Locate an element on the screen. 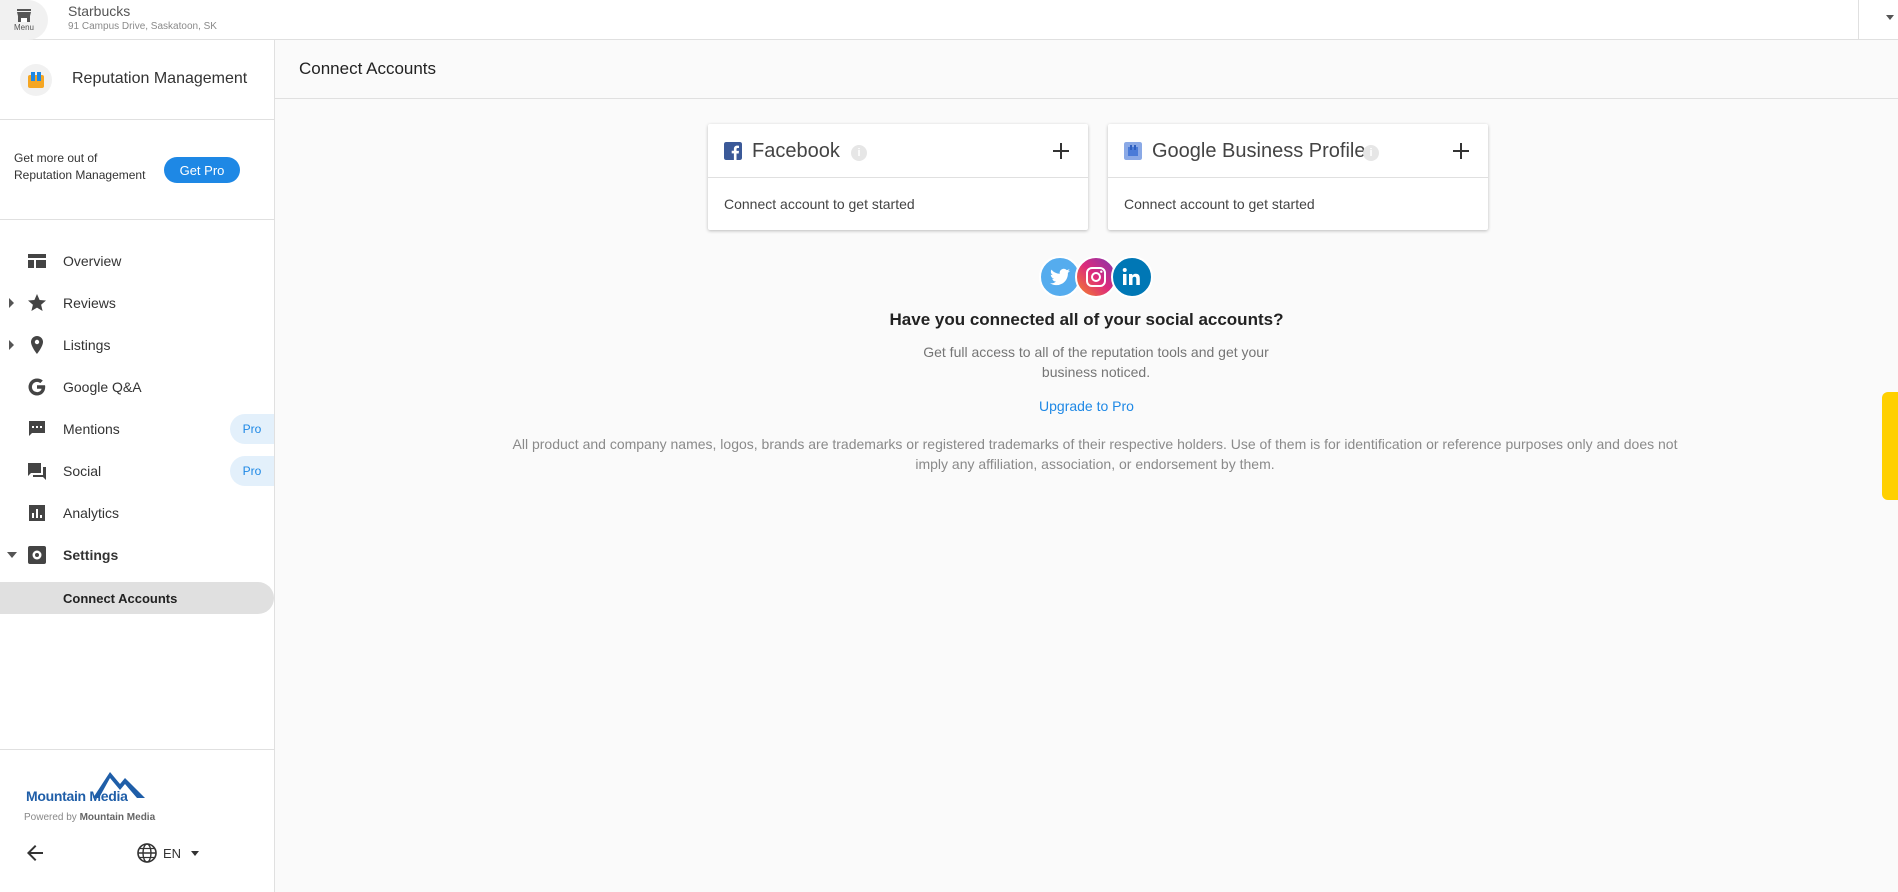  star-icon is located at coordinates (37, 303).